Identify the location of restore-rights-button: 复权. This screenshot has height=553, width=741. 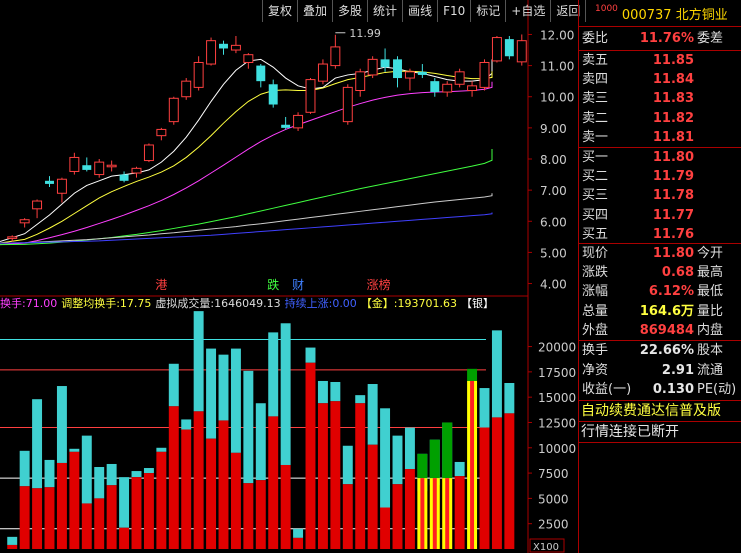
(279, 11).